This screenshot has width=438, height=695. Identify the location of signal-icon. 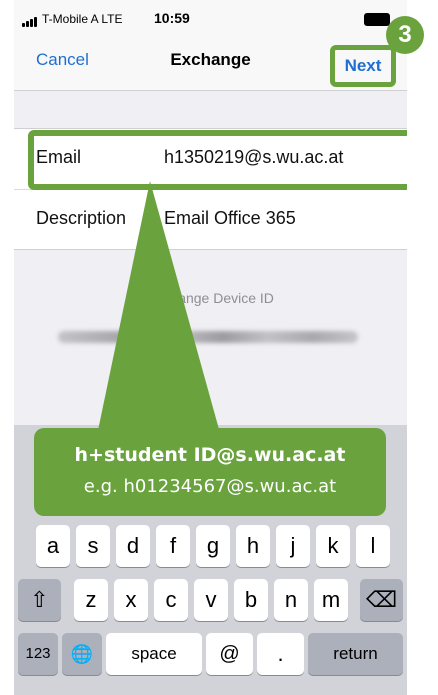
(30, 22).